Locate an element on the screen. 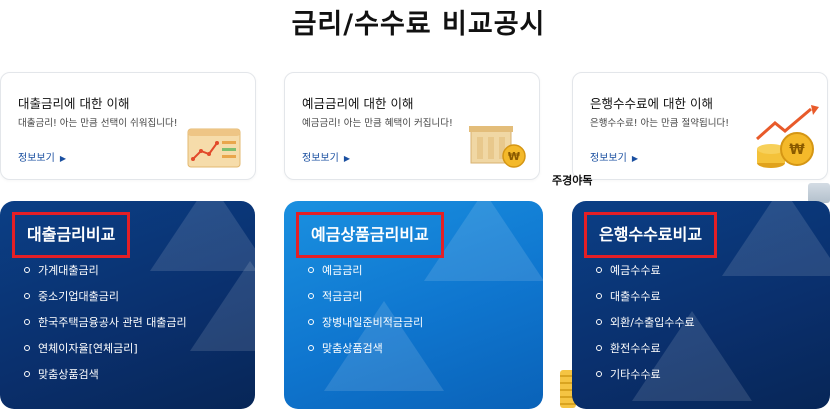 The width and height of the screenshot is (837, 411). info-card-desc: 대출금리! 아는 만큼 선택이 쉬워집니다! is located at coordinates (98, 123).